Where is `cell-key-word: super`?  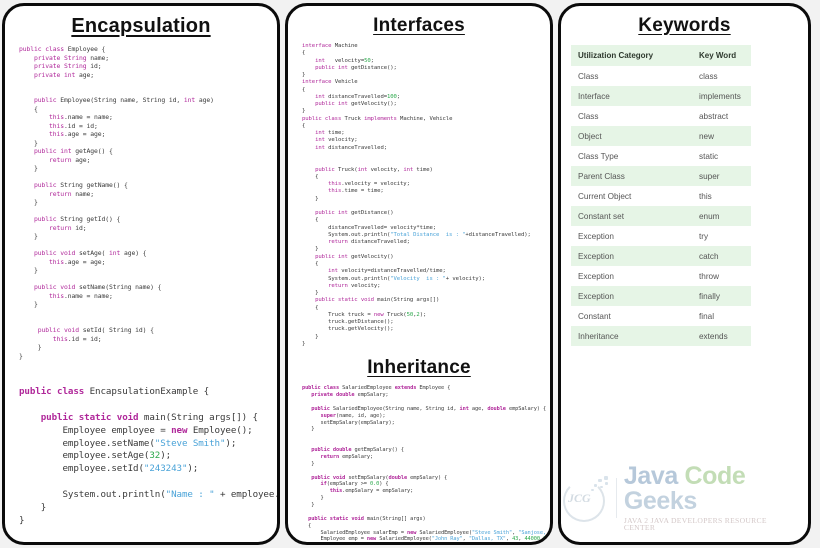 cell-key-word: super is located at coordinates (721, 176).